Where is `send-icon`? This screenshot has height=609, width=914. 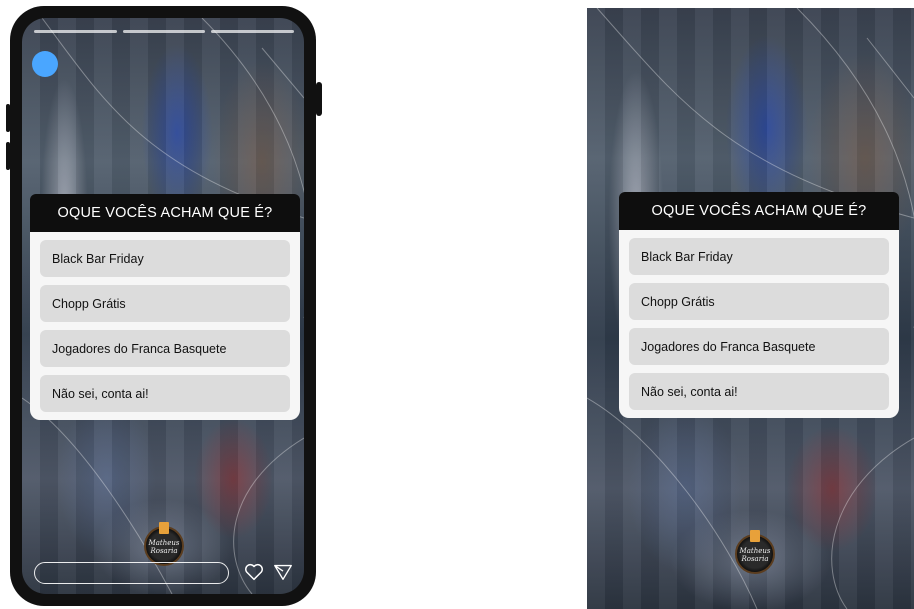 send-icon is located at coordinates (283, 572).